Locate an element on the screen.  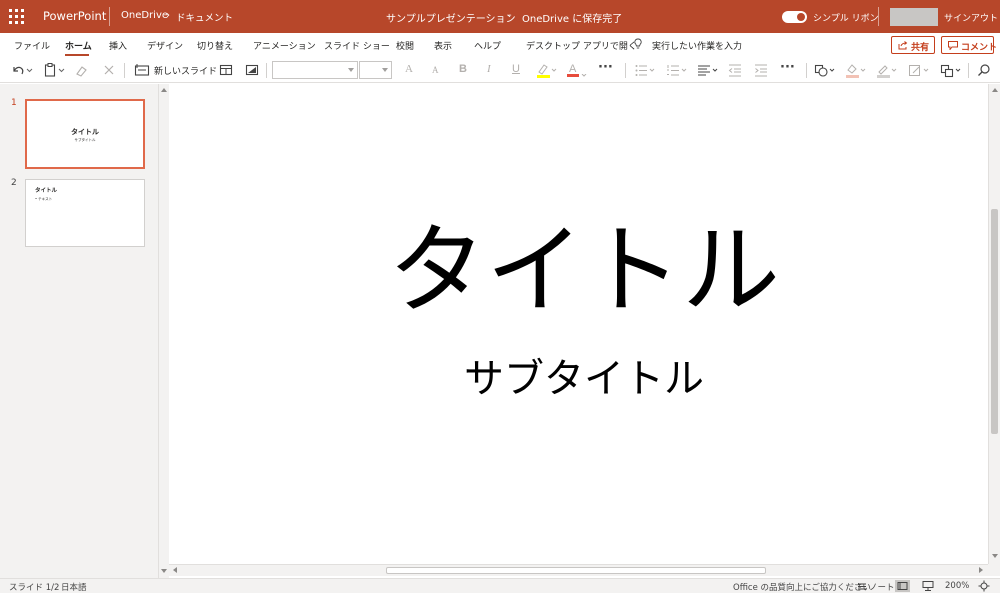
share-button: 共有 is located at coordinates (913, 45).